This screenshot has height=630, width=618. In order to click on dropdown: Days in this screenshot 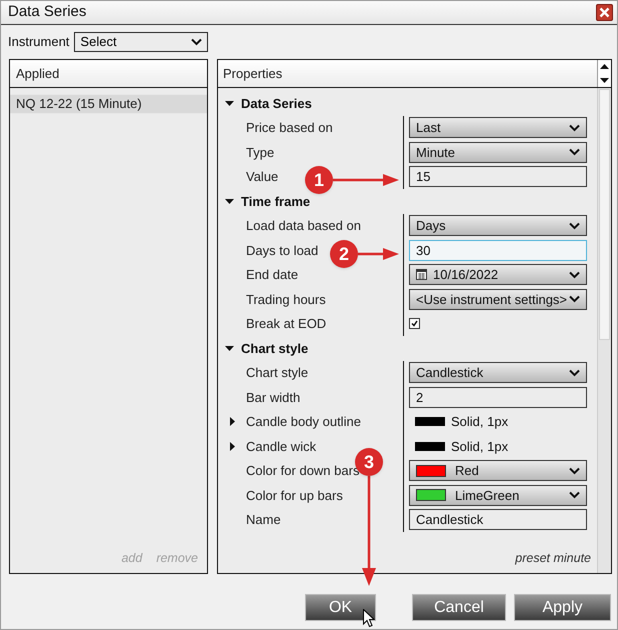, I will do `click(498, 225)`.